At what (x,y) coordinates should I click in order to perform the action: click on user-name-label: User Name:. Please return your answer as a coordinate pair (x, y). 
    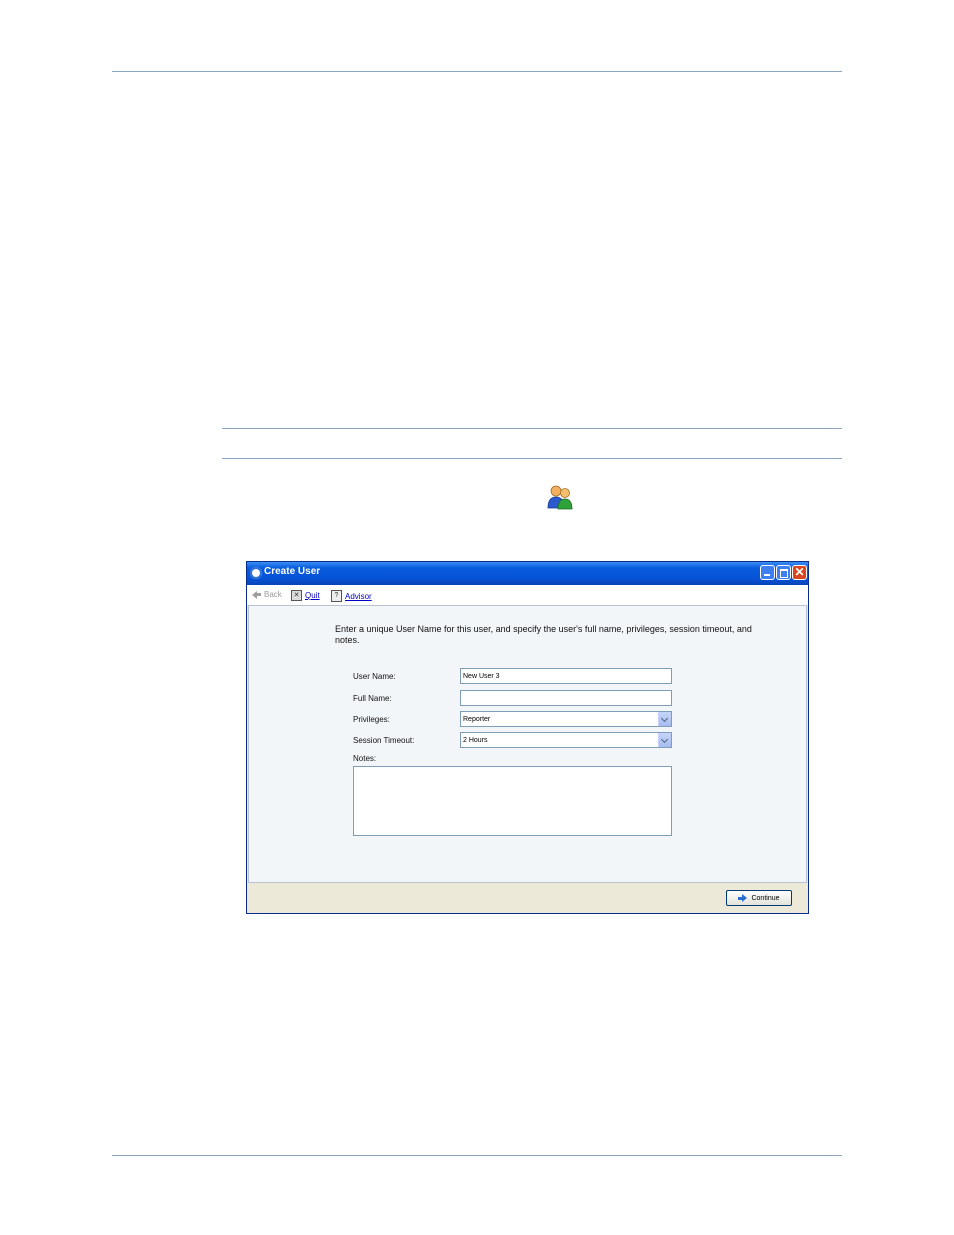
    Looking at the image, I should click on (374, 676).